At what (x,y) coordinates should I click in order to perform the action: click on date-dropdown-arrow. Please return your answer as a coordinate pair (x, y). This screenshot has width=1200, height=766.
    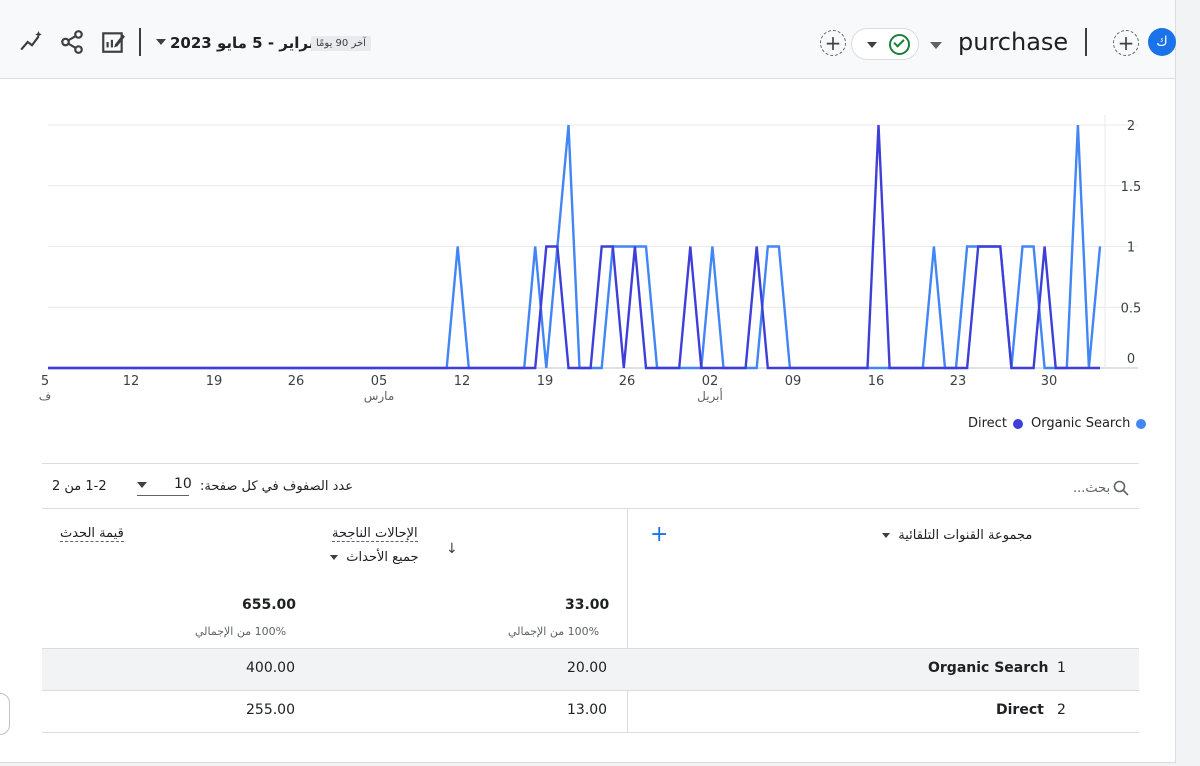
    Looking at the image, I should click on (161, 42).